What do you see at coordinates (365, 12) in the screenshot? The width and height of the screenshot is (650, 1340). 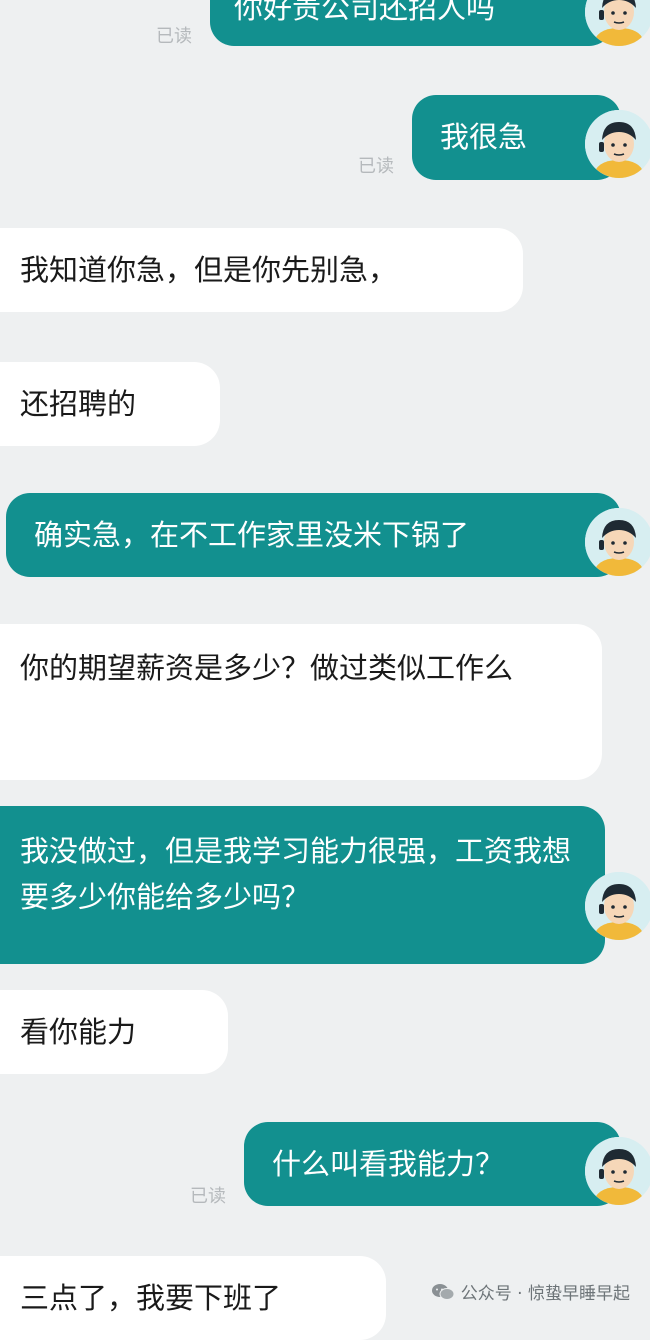 I see `message-text: 你好贵公司还招人吗` at bounding box center [365, 12].